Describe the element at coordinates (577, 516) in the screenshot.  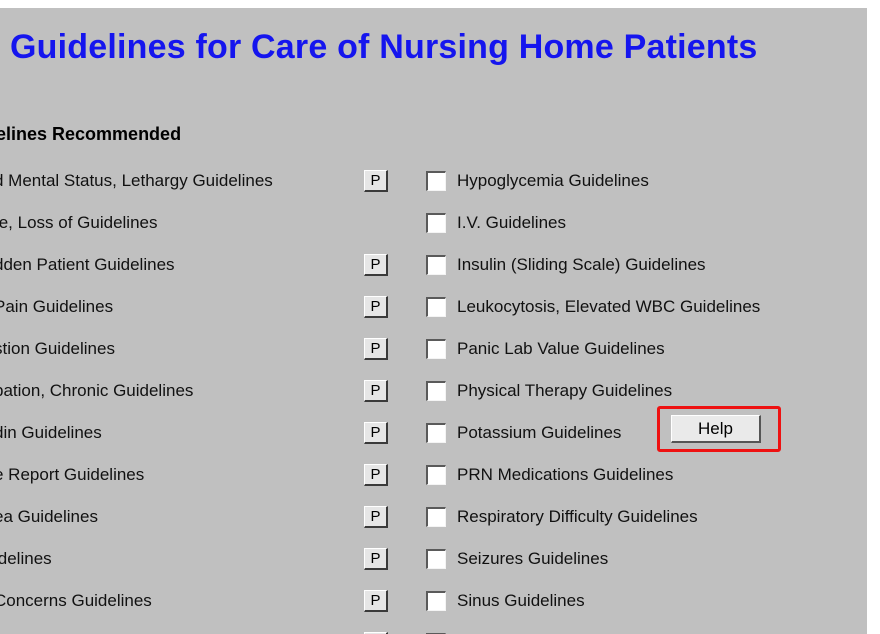
I see `right-guideline-label: Respiratory Difficulty Guidelines` at that location.